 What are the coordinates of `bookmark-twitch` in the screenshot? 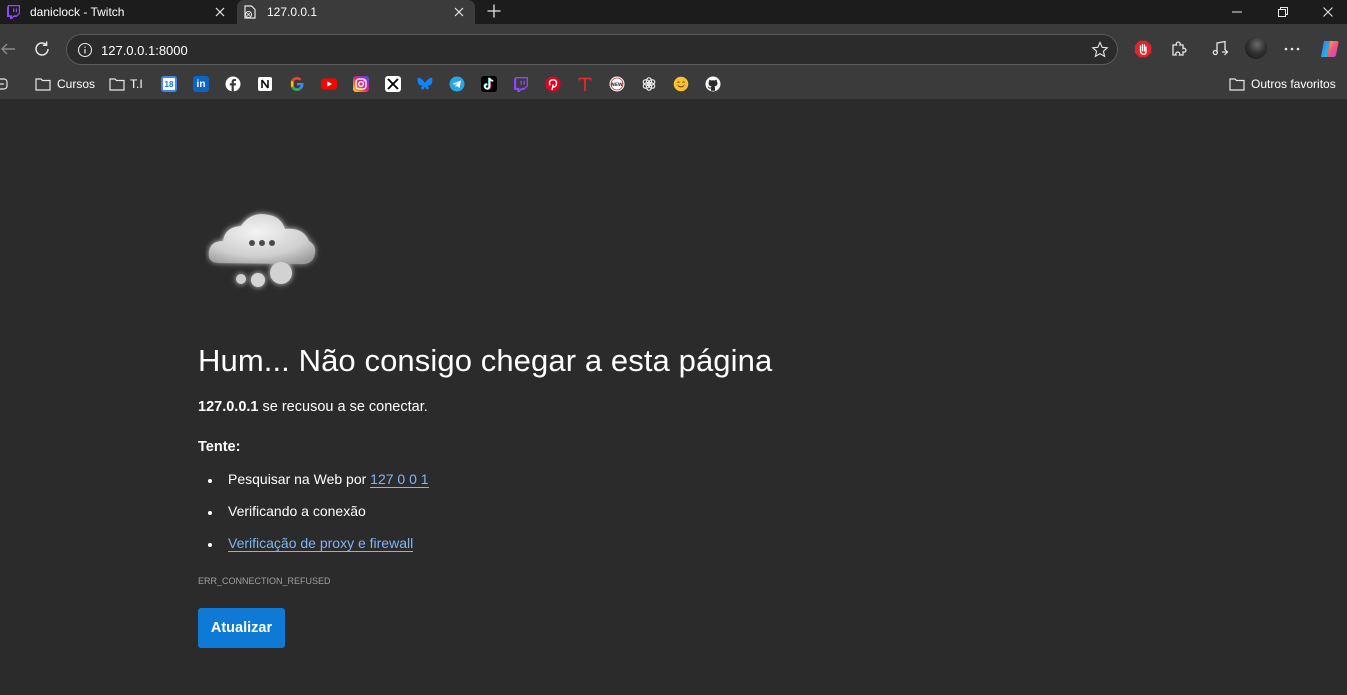 It's located at (521, 84).